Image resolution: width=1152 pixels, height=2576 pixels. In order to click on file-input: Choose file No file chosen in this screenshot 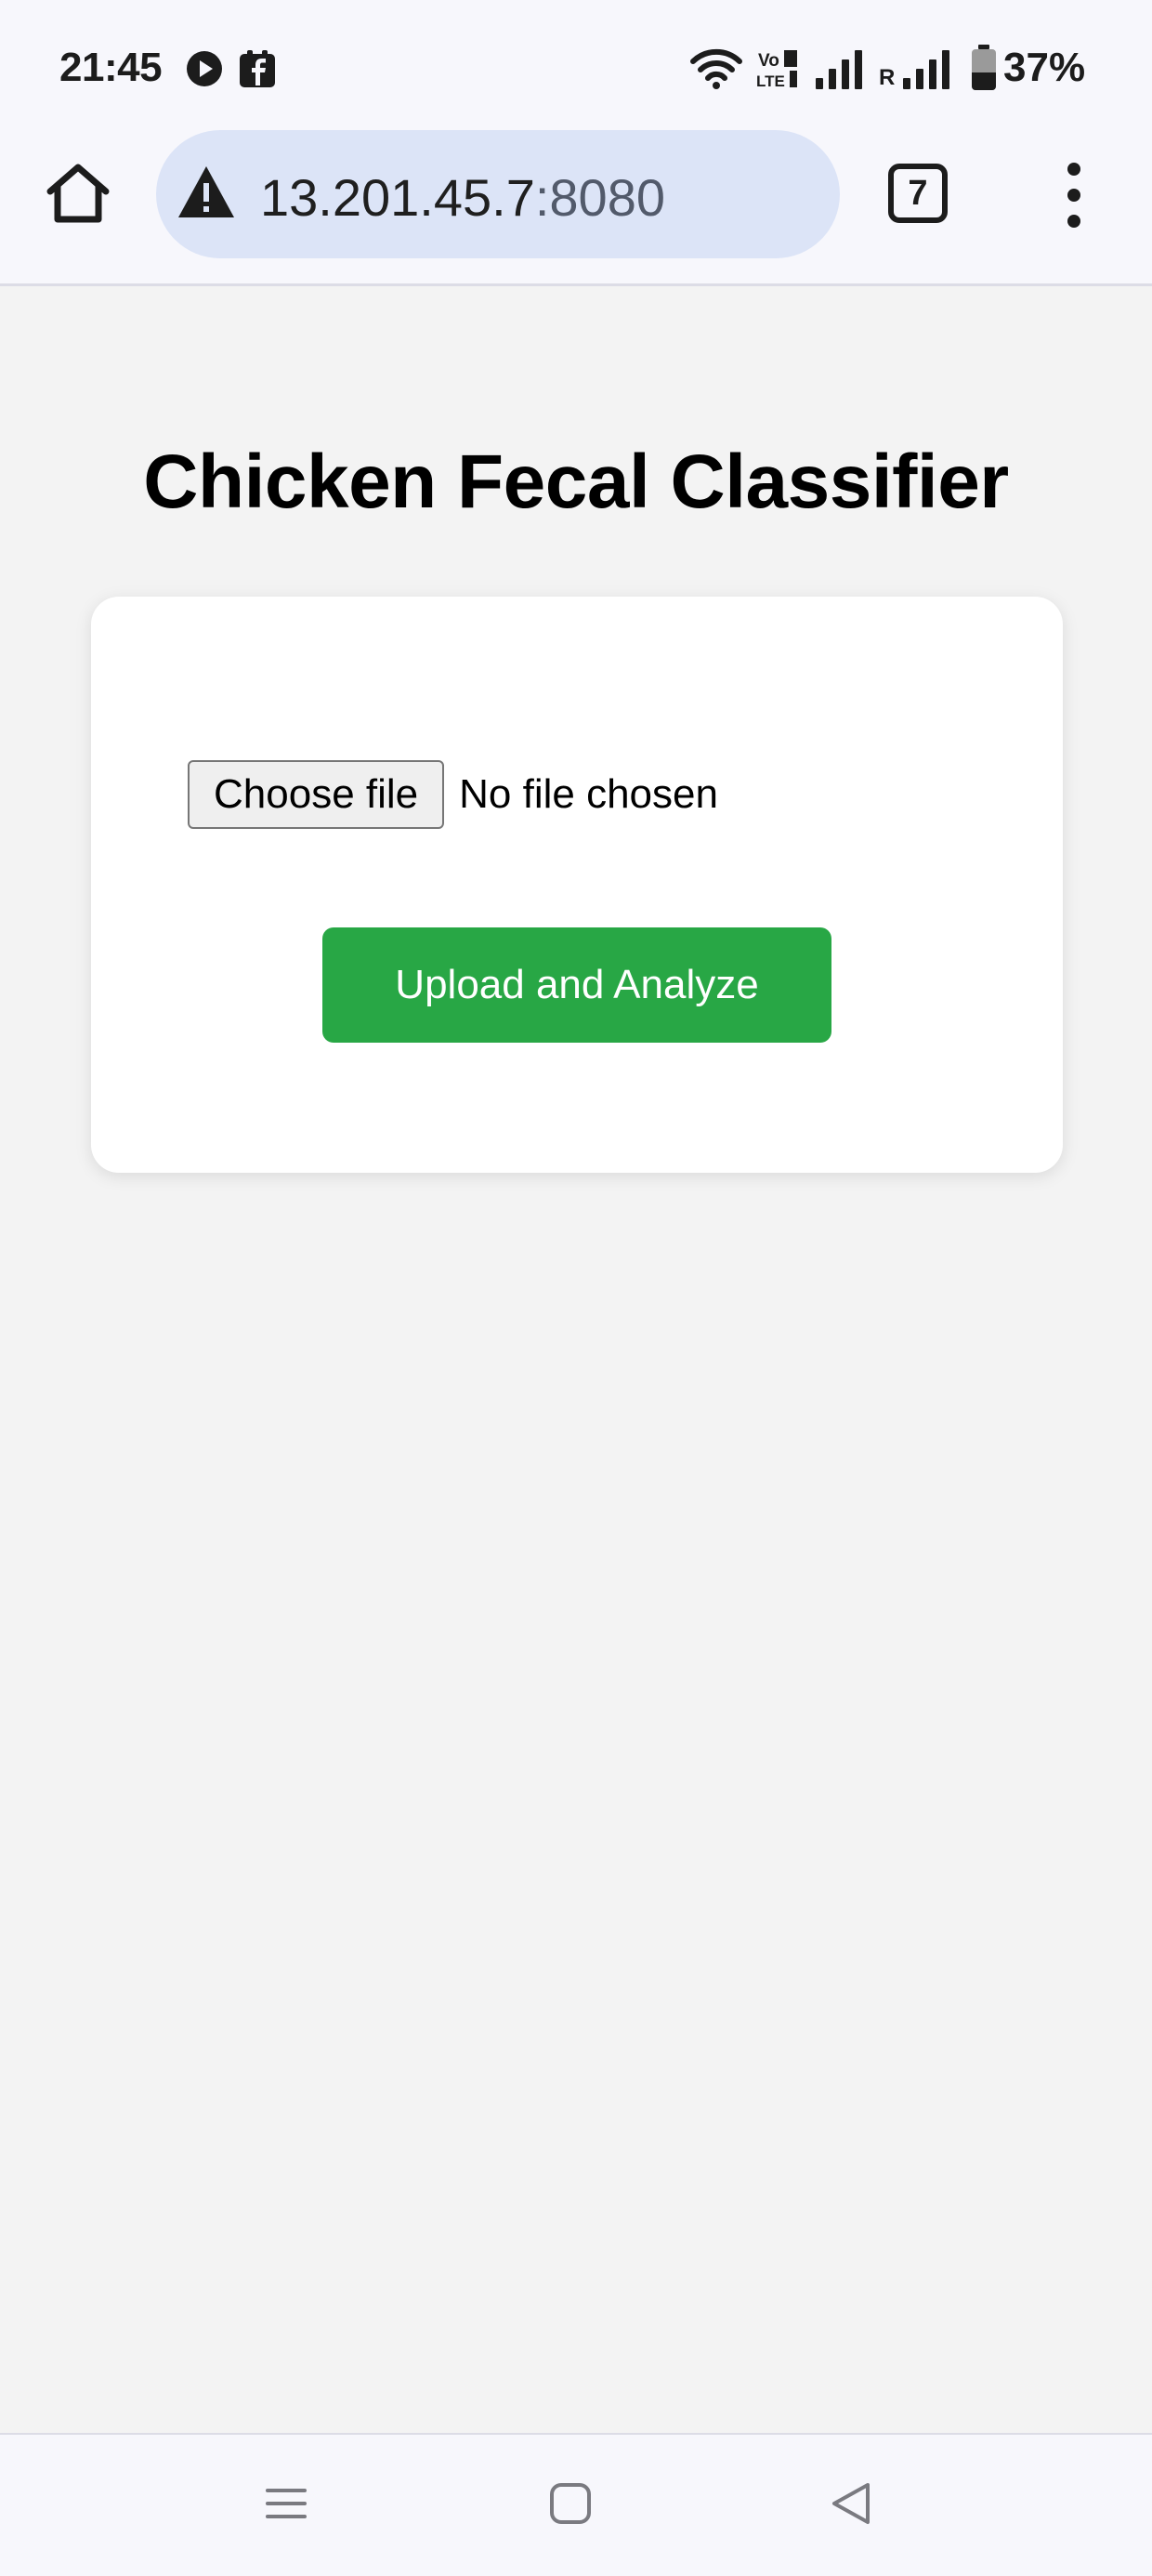, I will do `click(453, 794)`.